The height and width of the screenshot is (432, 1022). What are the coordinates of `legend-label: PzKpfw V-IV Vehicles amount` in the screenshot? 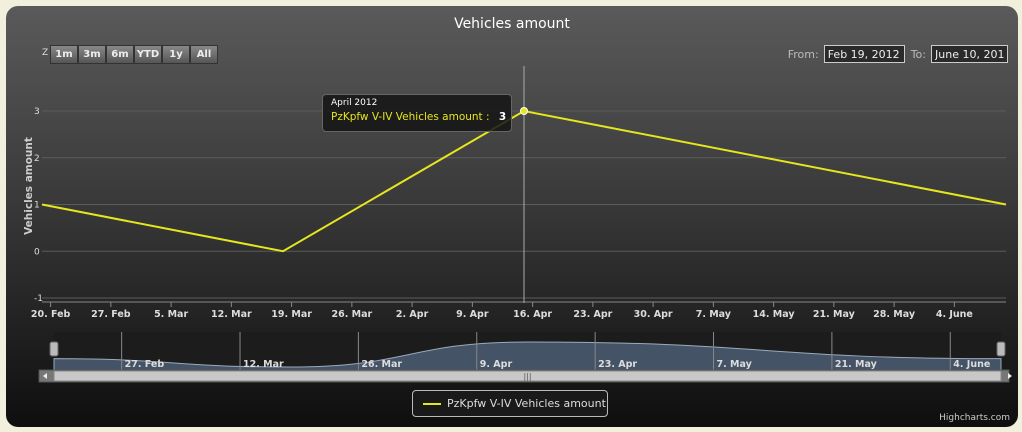 It's located at (526, 403).